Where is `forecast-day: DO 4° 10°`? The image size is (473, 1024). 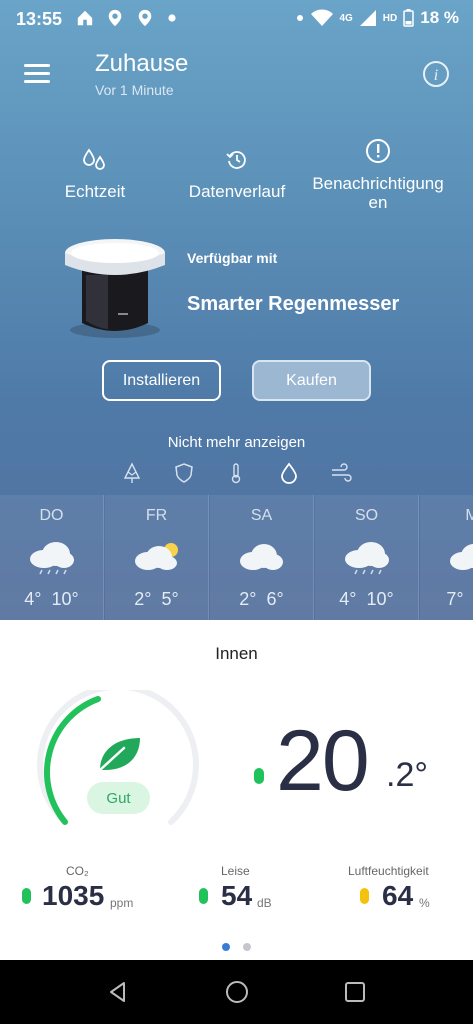
forecast-day: DO 4° 10° is located at coordinates (52, 557).